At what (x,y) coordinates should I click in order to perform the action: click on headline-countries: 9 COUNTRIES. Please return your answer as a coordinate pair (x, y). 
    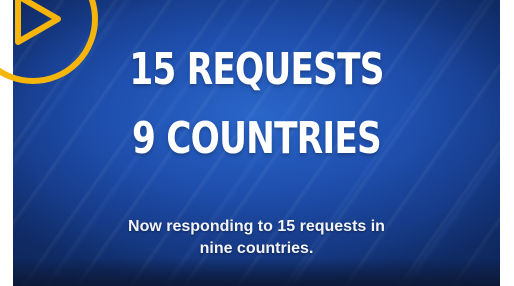
    Looking at the image, I should click on (257, 138).